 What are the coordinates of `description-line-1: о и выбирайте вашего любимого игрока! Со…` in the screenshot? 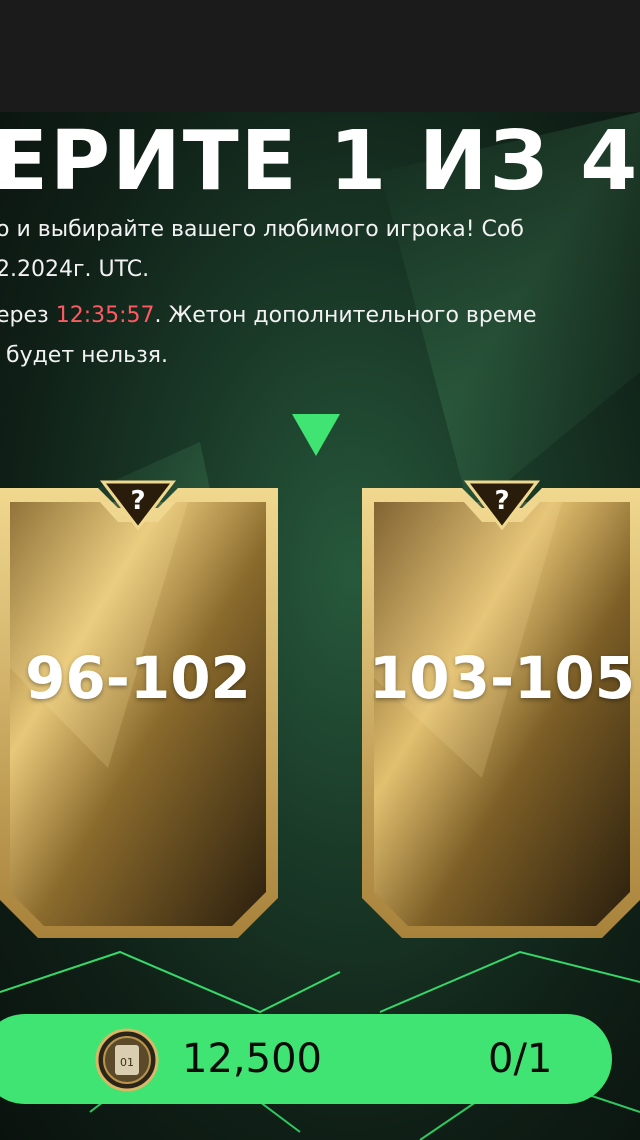 It's located at (262, 229).